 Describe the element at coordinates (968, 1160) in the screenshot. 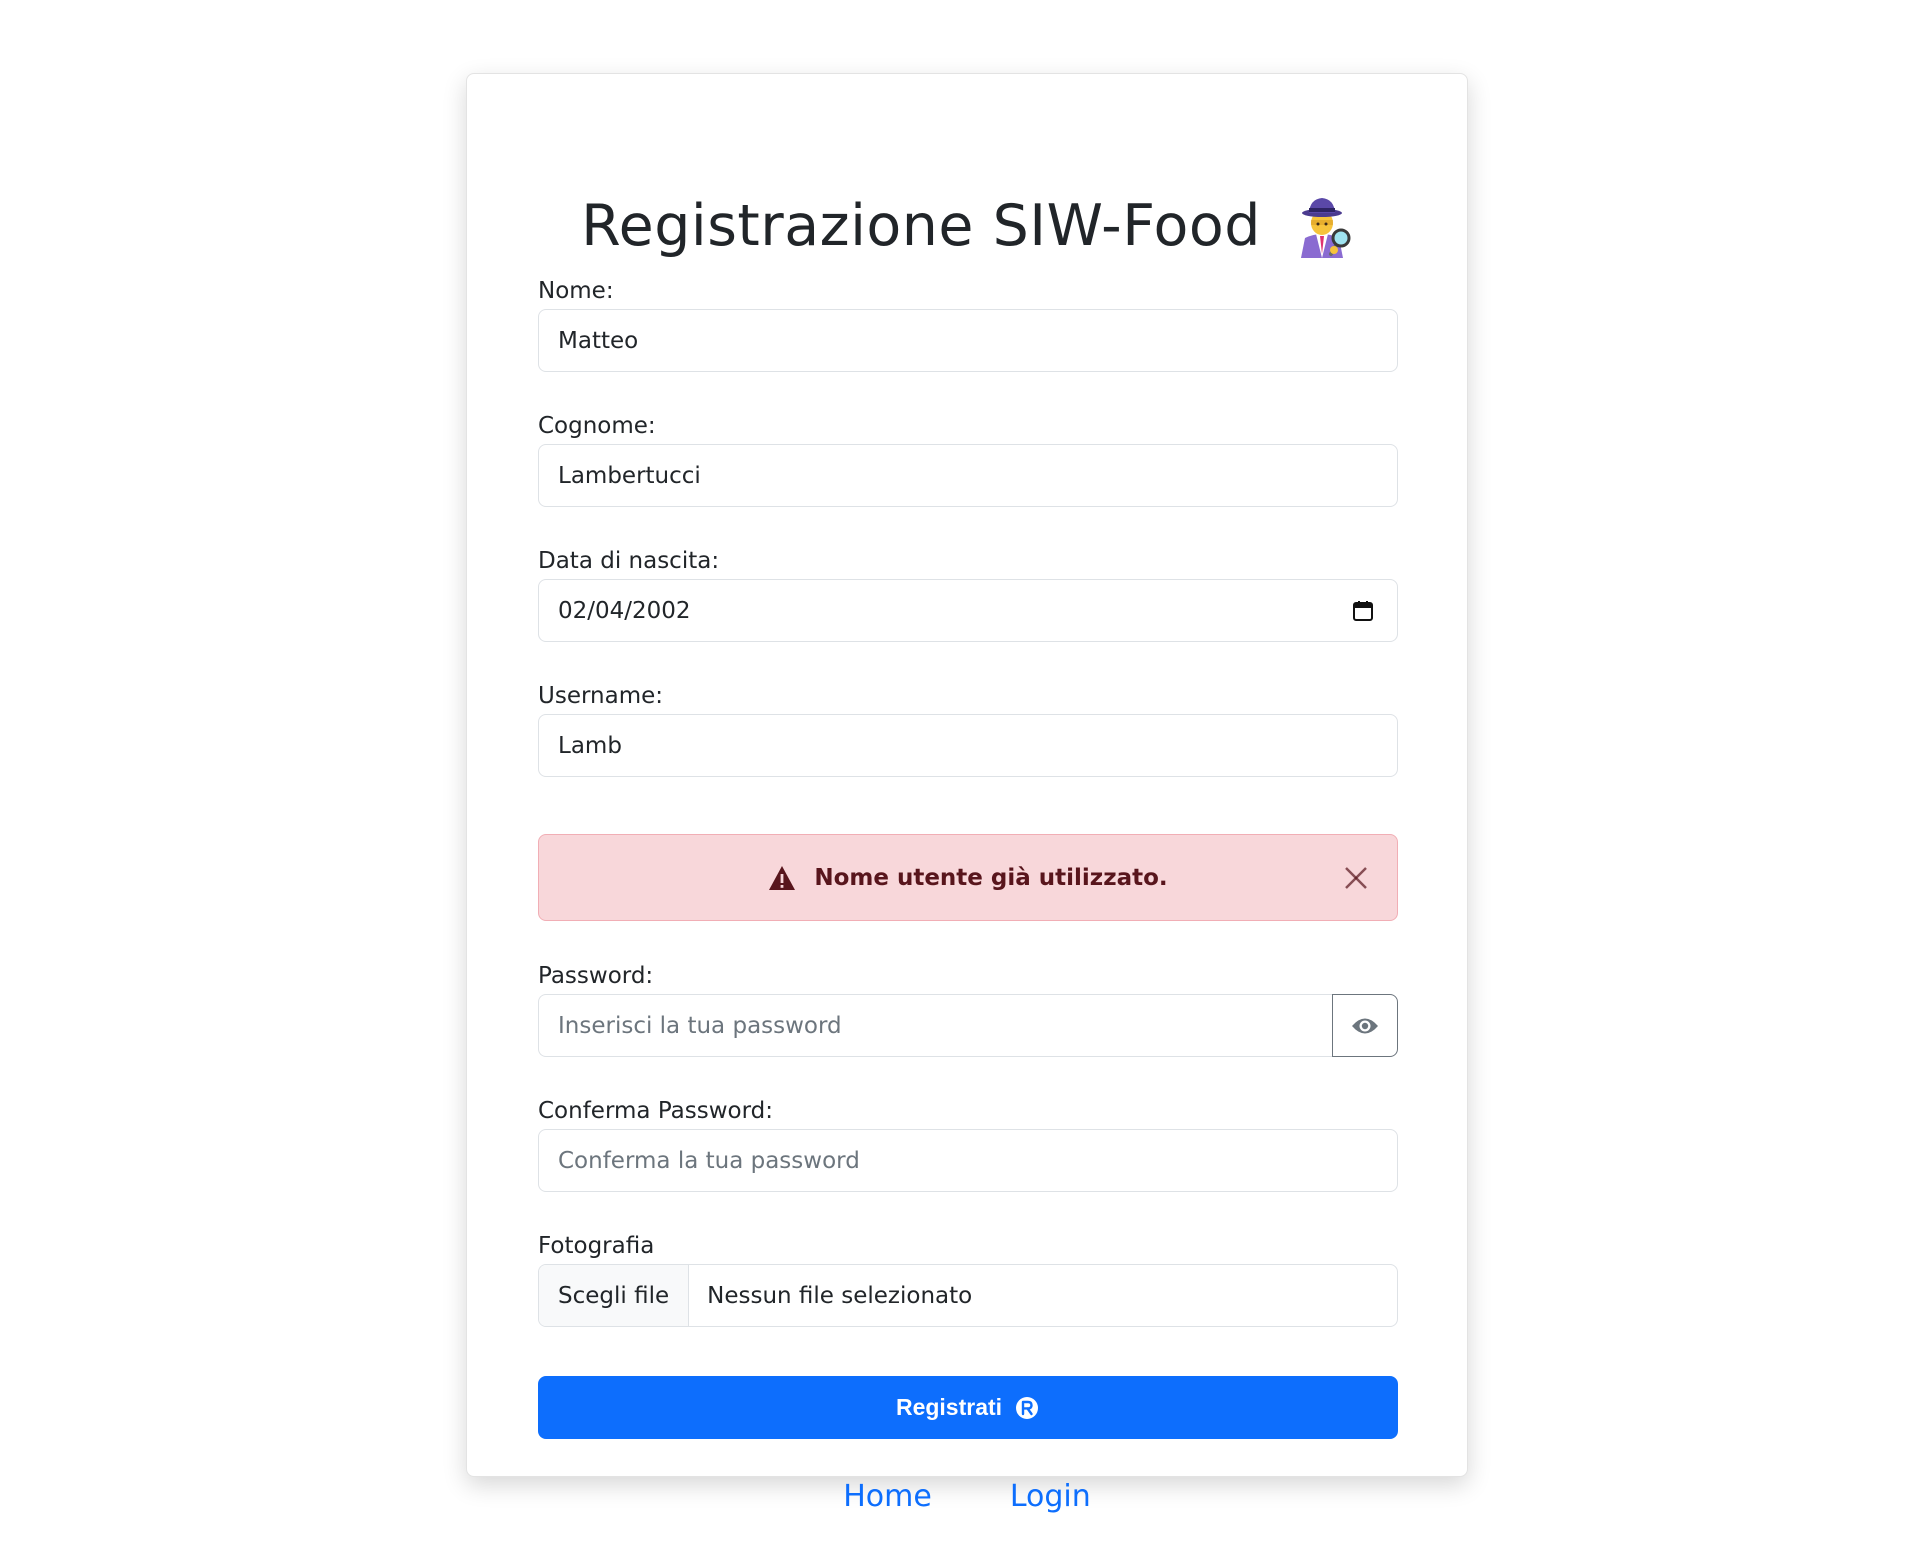

I see `conferma-password-input: Conferma la tua password` at that location.